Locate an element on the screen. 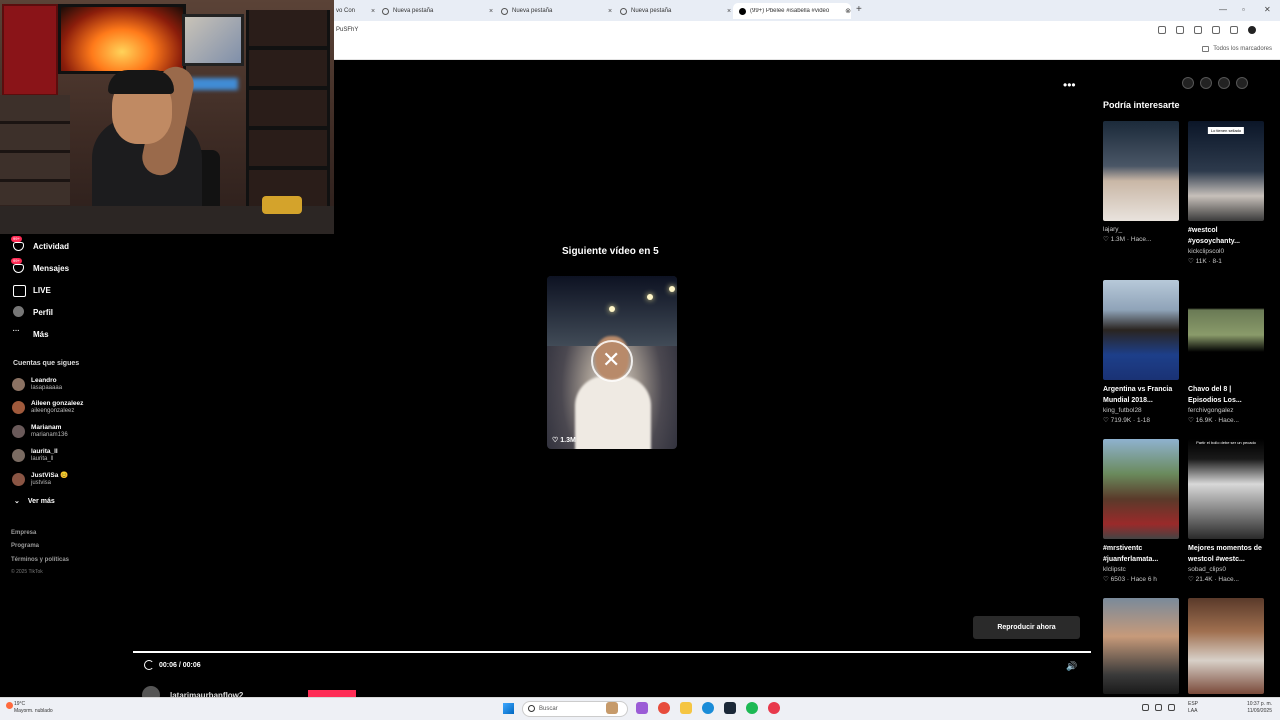 This screenshot has height=720, width=1280. clock: 10:37 p. m. 11/09/2025 is located at coordinates (1259, 708).